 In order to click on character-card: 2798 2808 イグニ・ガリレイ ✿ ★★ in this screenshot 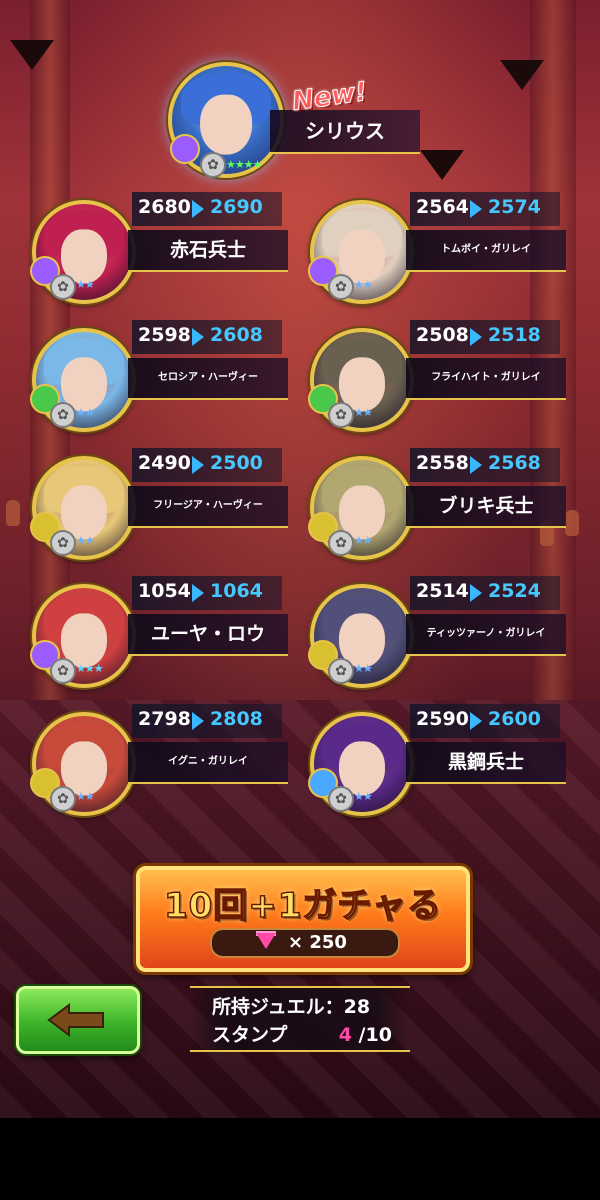, I will do `click(161, 762)`.